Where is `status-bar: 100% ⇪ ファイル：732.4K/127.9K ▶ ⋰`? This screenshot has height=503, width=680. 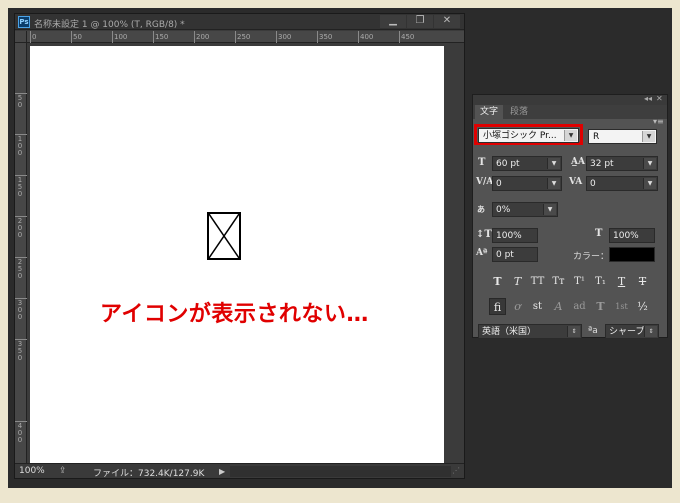
status-bar: 100% ⇪ ファイル：732.4K/127.9K ▶ ⋰ is located at coordinates (239, 471).